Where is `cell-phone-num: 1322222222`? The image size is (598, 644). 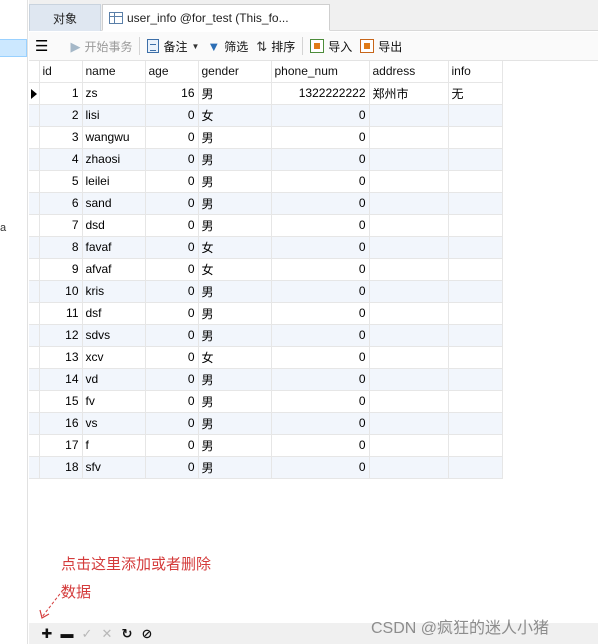 cell-phone-num: 1322222222 is located at coordinates (320, 93).